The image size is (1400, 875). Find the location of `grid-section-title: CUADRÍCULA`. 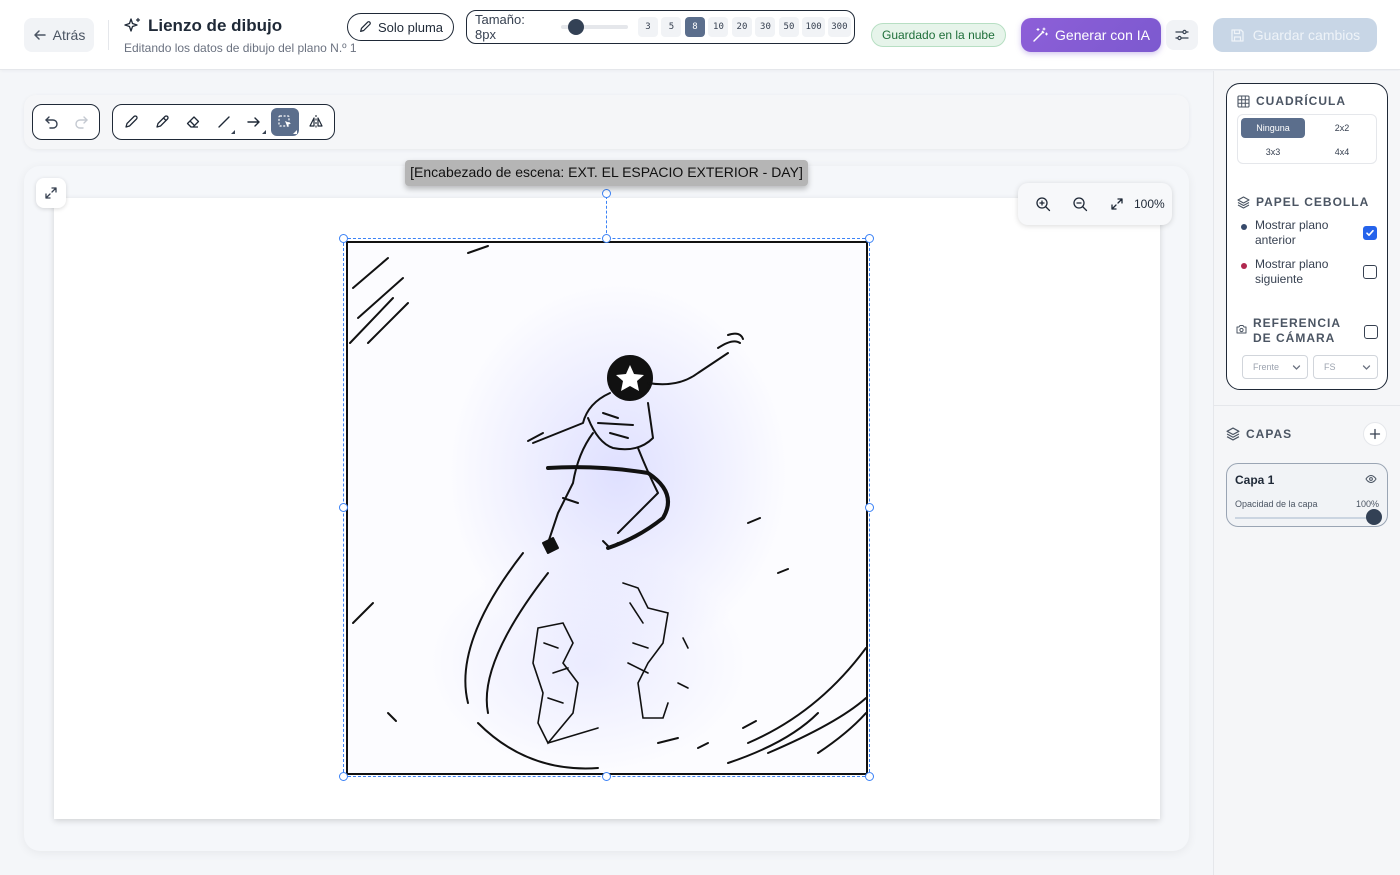

grid-section-title: CUADRÍCULA is located at coordinates (1291, 101).